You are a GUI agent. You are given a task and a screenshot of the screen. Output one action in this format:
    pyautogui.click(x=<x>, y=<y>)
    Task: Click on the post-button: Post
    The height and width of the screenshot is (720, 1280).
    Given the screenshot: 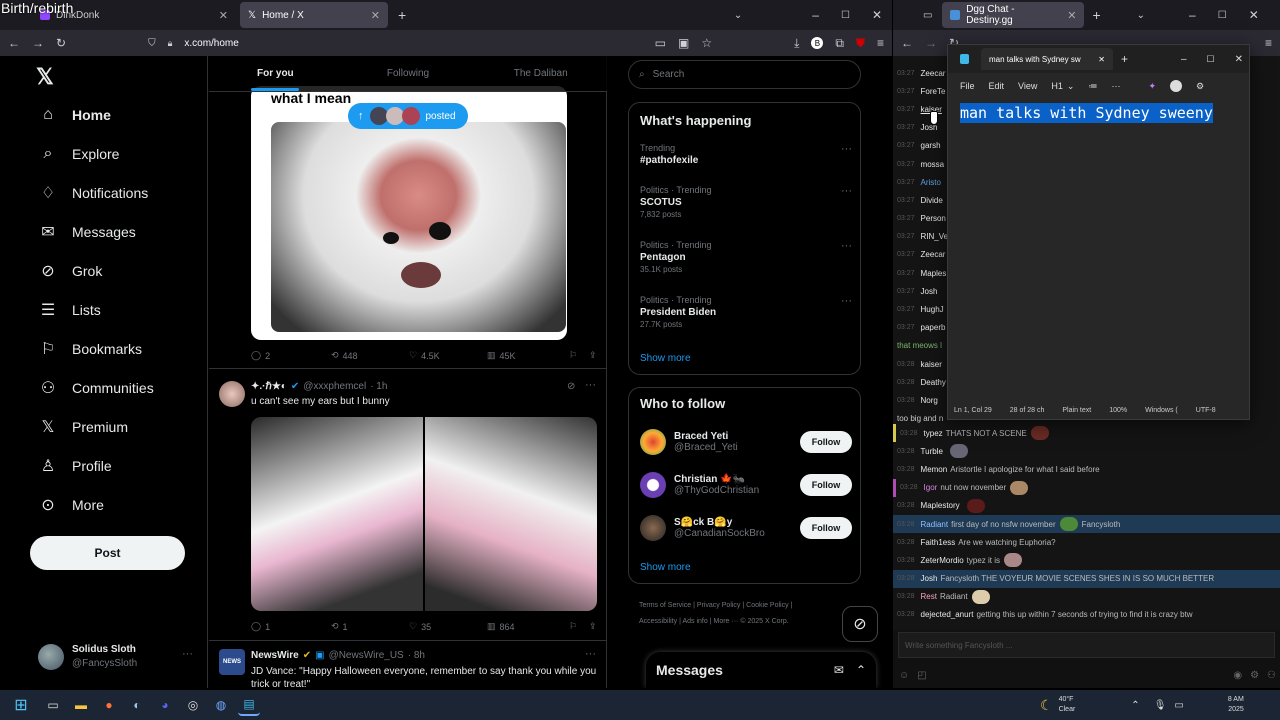 What is the action you would take?
    pyautogui.click(x=107, y=553)
    